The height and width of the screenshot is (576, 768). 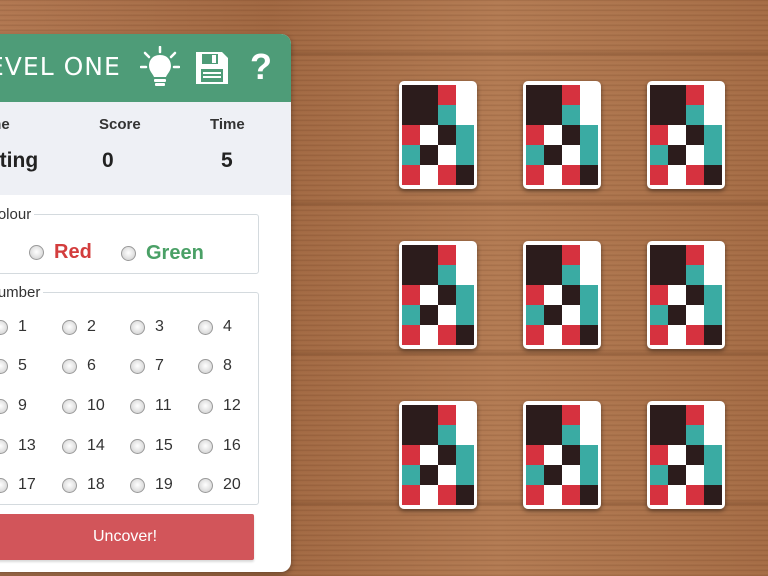 What do you see at coordinates (27, 445) in the screenshot?
I see `number-label: 13` at bounding box center [27, 445].